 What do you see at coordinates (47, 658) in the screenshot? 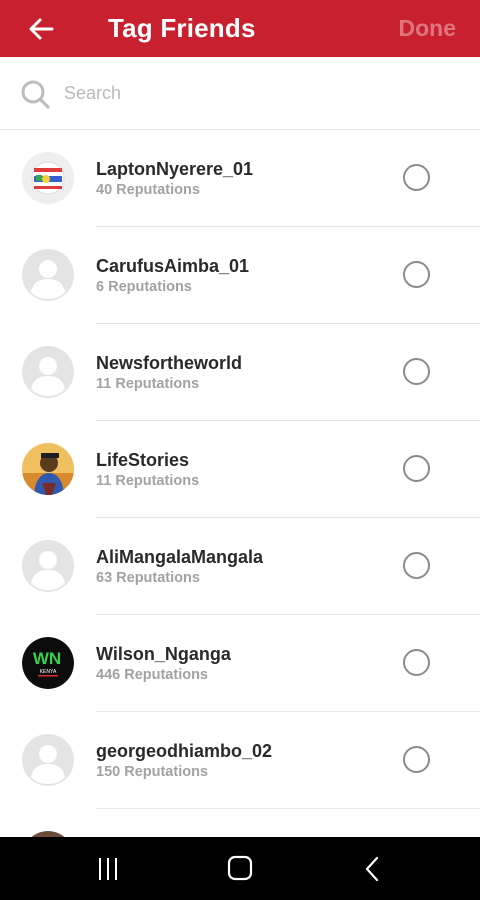
I see `wn-logo-text: WN` at bounding box center [47, 658].